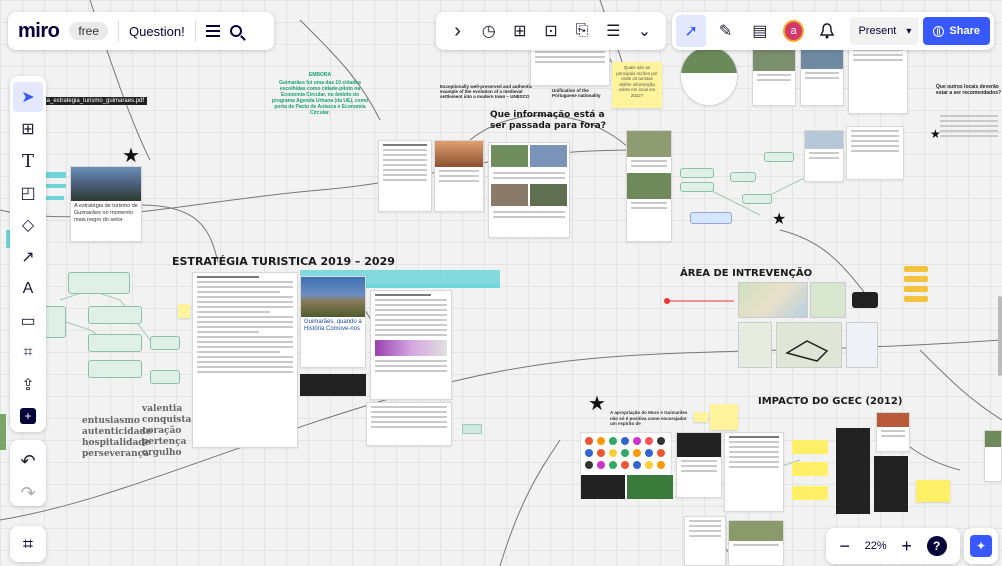 This screenshot has width=1002, height=566. I want to click on scroll-thumb, so click(1000, 336).